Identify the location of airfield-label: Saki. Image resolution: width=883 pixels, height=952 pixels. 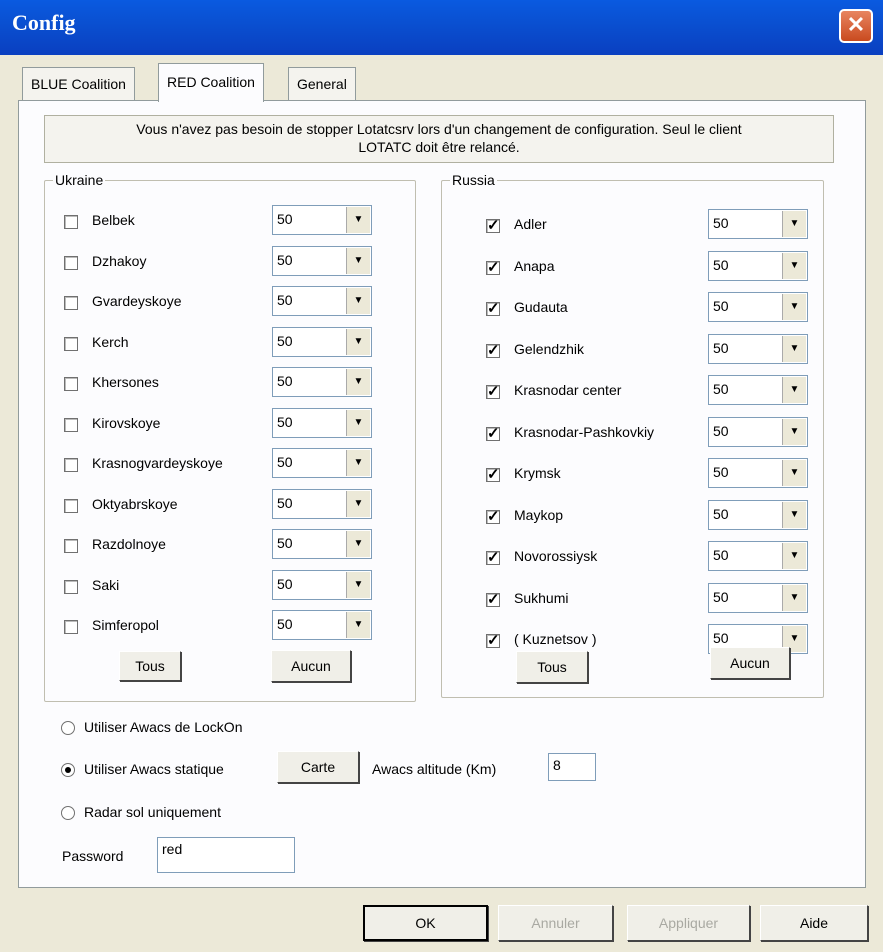
(106, 584).